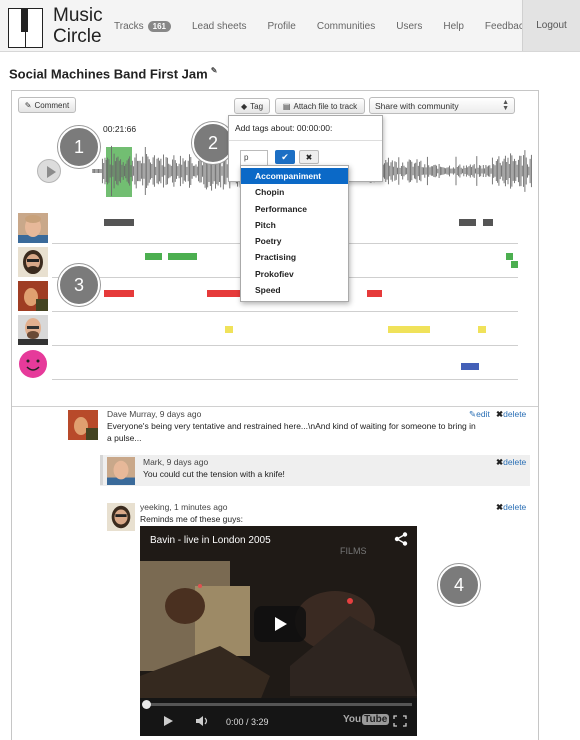  What do you see at coordinates (159, 26) in the screenshot?
I see `tracks-count-badge: 161` at bounding box center [159, 26].